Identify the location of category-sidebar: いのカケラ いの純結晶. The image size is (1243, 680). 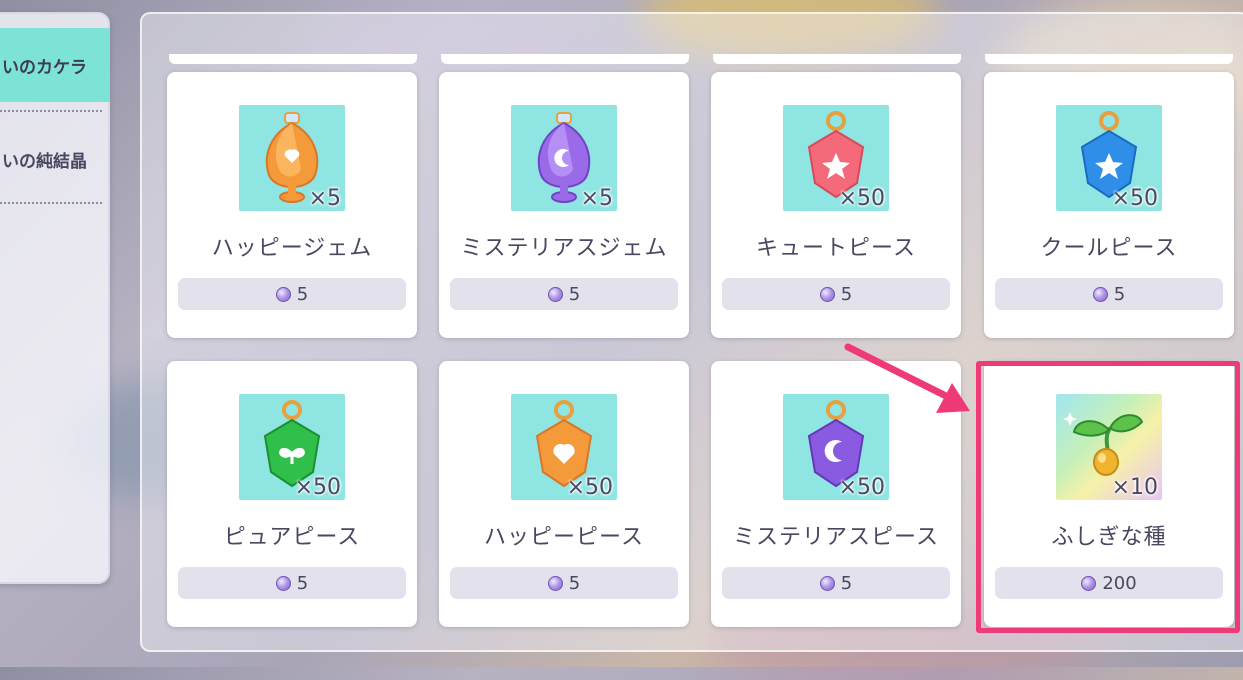
(55, 298).